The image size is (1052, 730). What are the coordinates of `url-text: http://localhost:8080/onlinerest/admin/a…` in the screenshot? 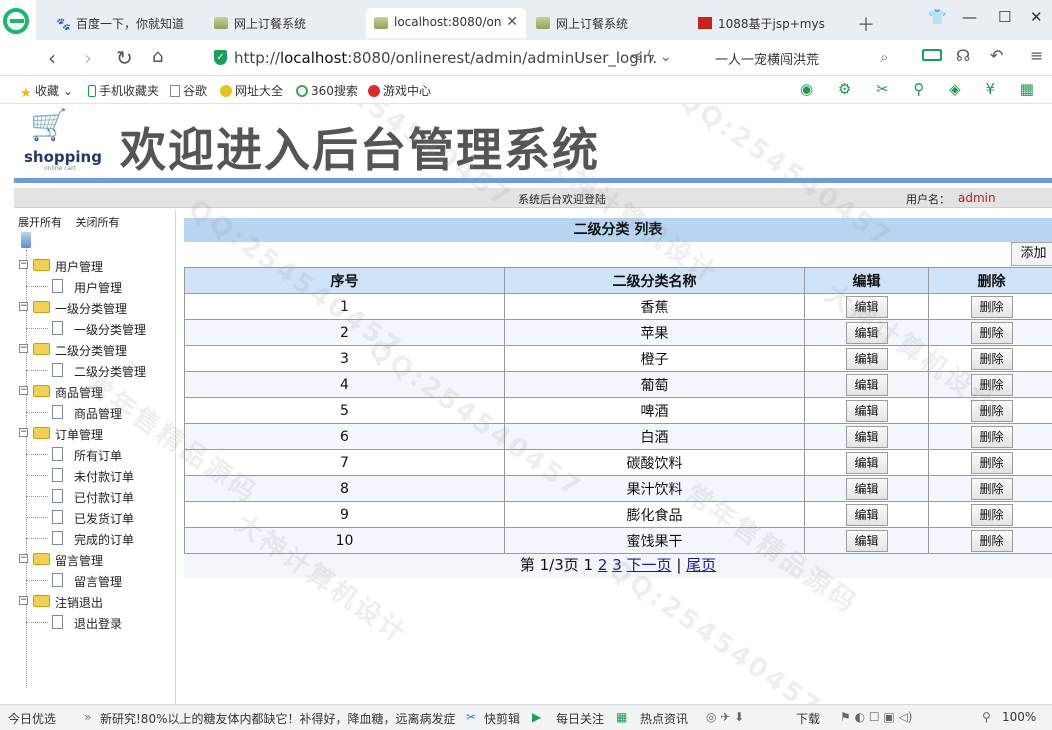 It's located at (446, 58).